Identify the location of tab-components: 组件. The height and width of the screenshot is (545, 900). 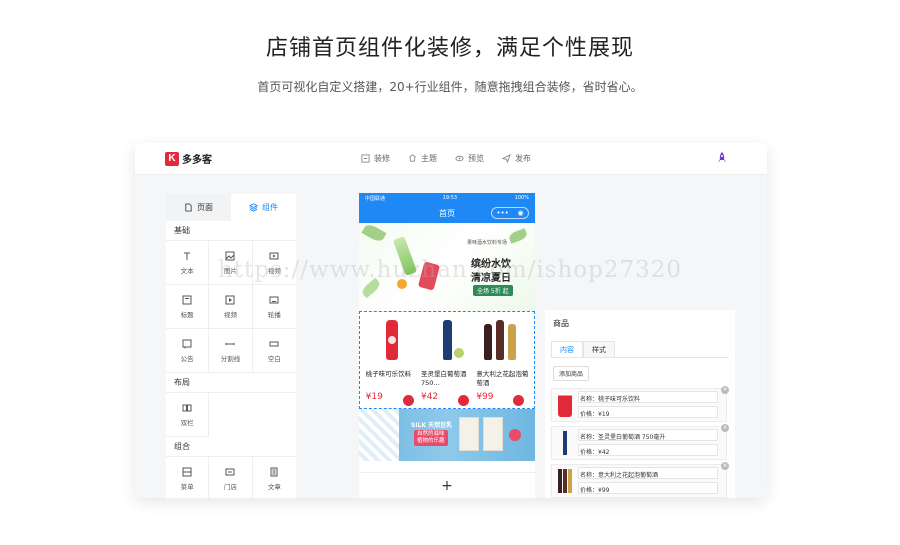
(263, 207).